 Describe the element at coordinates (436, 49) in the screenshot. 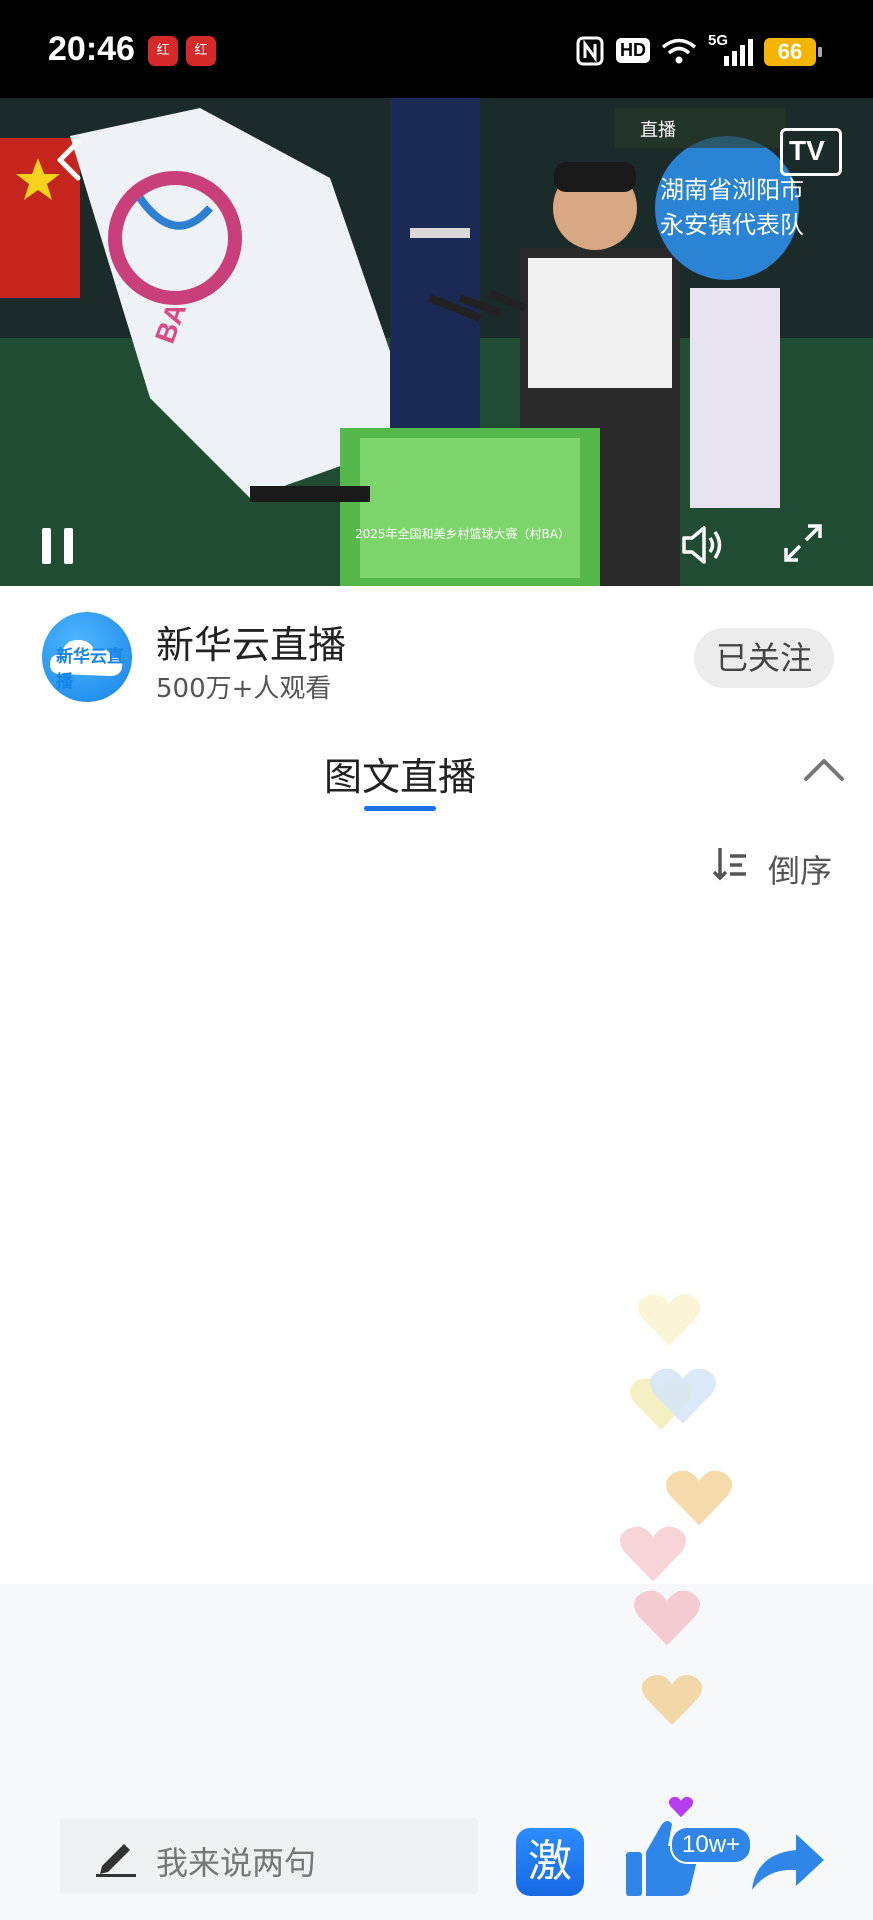

I see `status-bar: 20:46 红 红 HD 5G 66` at that location.